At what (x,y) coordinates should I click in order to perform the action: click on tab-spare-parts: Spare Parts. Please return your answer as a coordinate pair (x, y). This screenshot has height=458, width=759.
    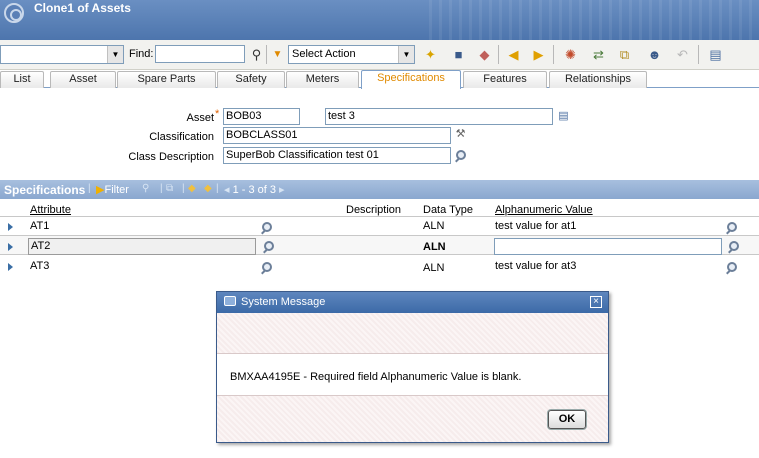
    Looking at the image, I should click on (166, 79).